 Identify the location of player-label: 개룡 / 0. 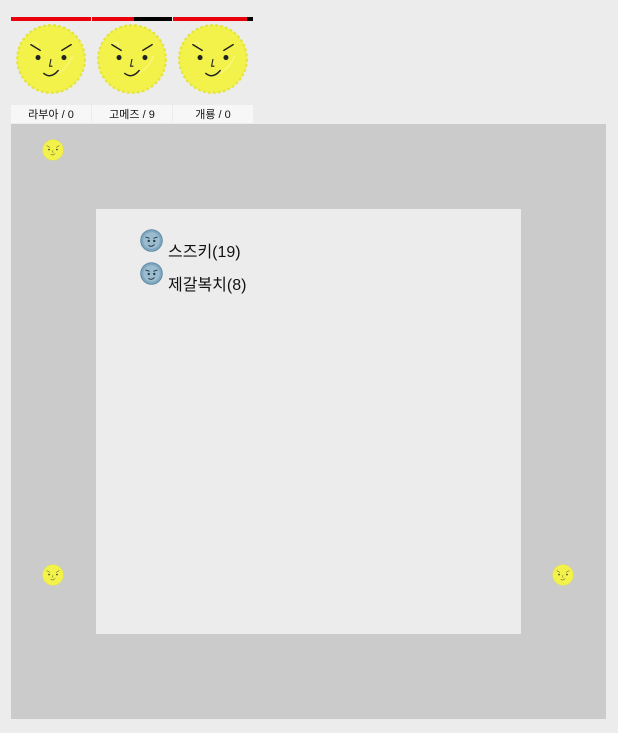
(213, 114).